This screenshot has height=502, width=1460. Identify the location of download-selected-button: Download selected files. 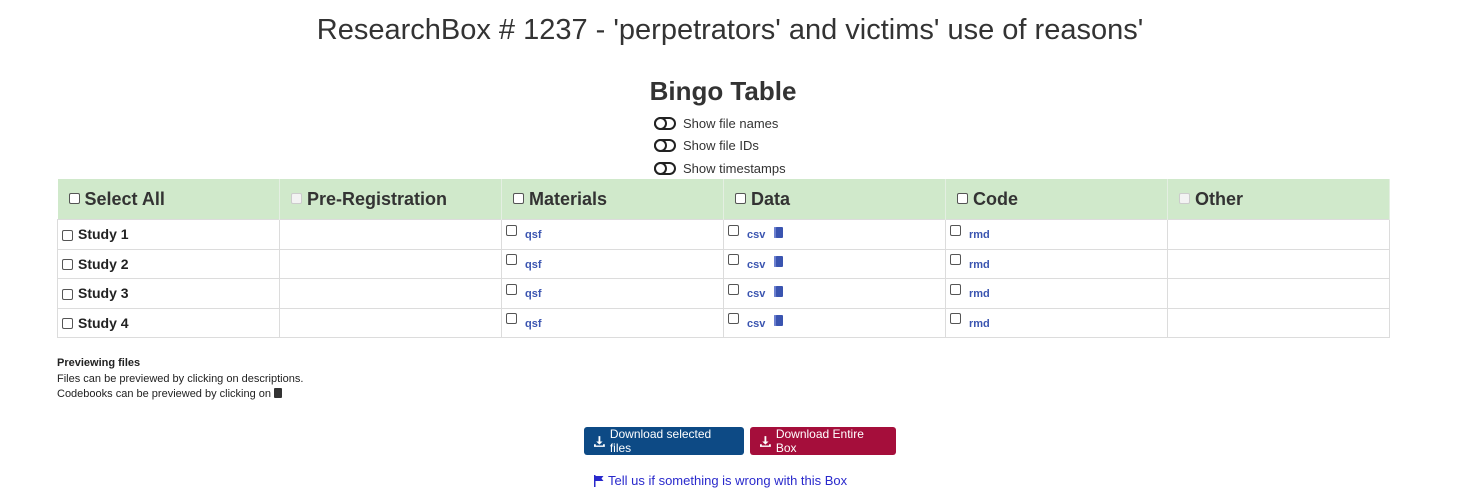
(664, 441).